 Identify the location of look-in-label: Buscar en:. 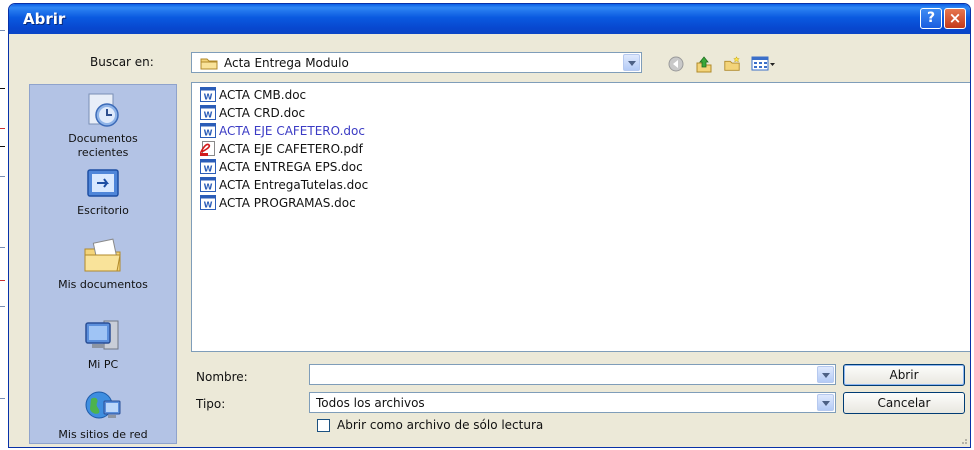
(122, 62).